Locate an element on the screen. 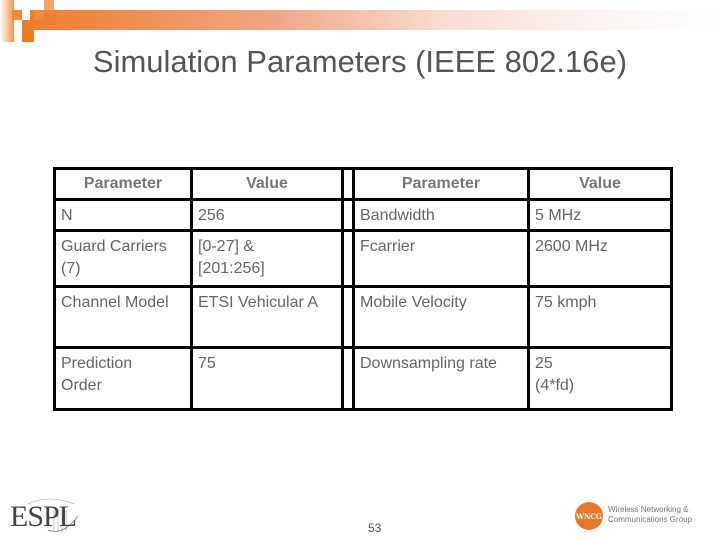 Image resolution: width=720 pixels, height=540 pixels. cell-text: 2600 MHz is located at coordinates (571, 246).